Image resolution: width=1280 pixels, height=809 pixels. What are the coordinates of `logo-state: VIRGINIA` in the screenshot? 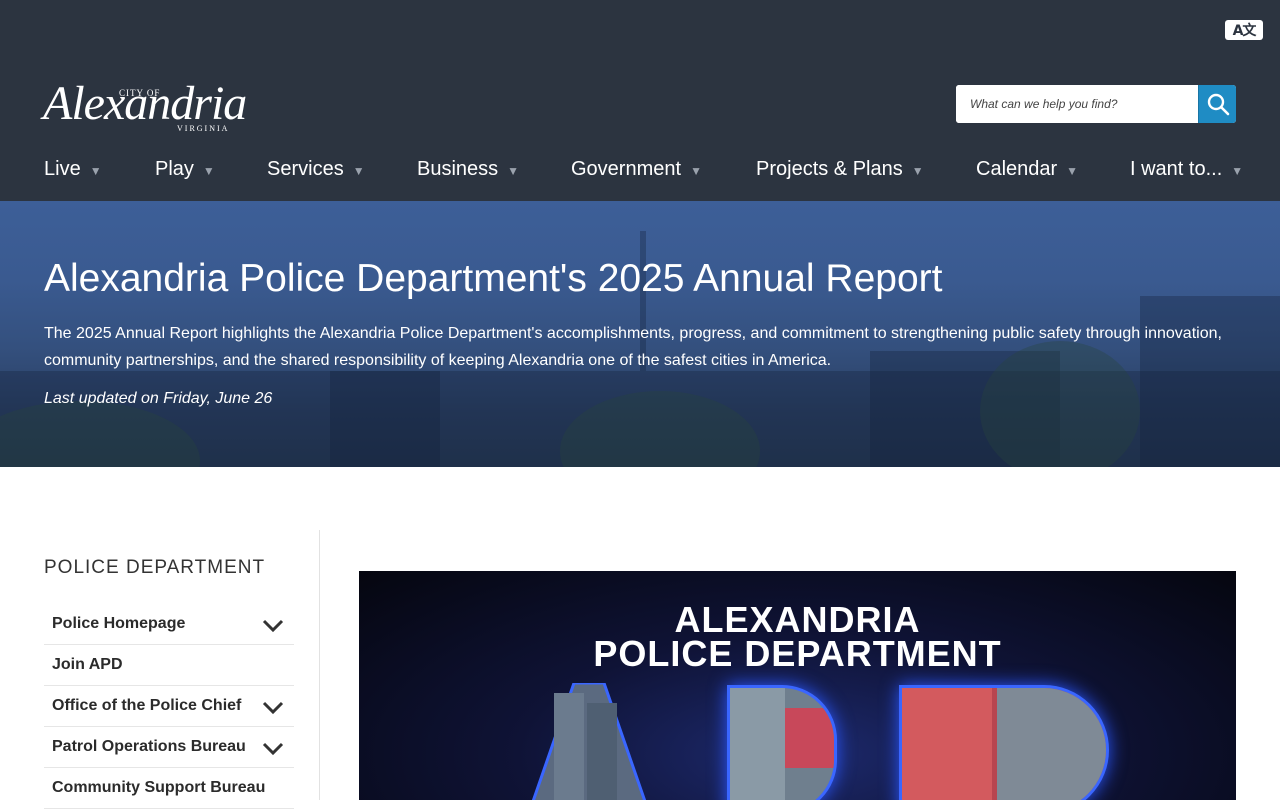 It's located at (203, 128).